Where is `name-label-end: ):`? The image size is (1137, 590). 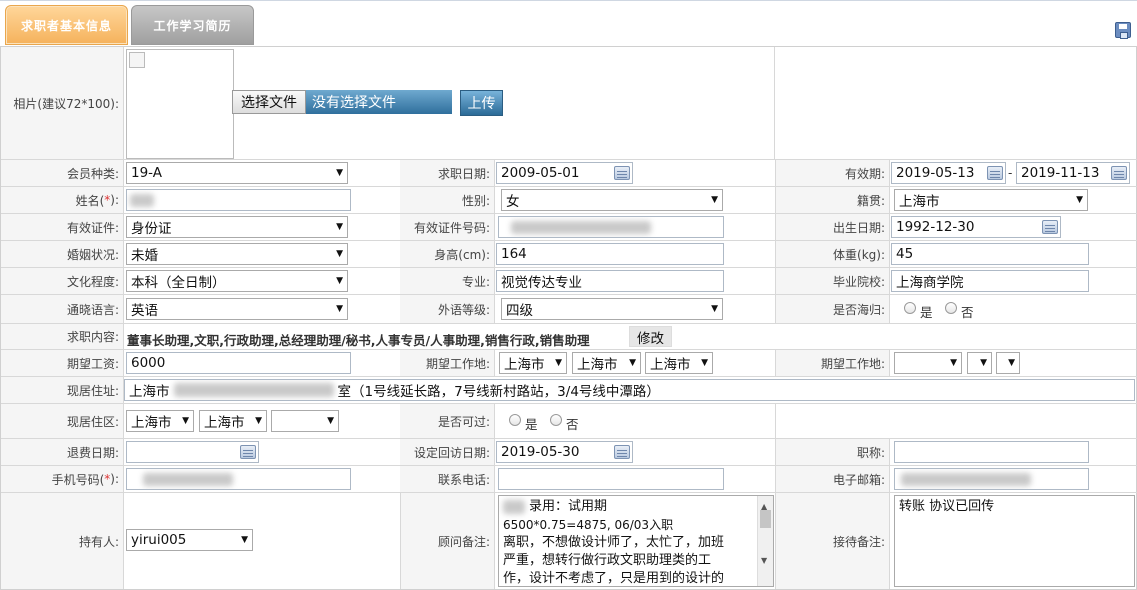 name-label-end: ): is located at coordinates (114, 200).